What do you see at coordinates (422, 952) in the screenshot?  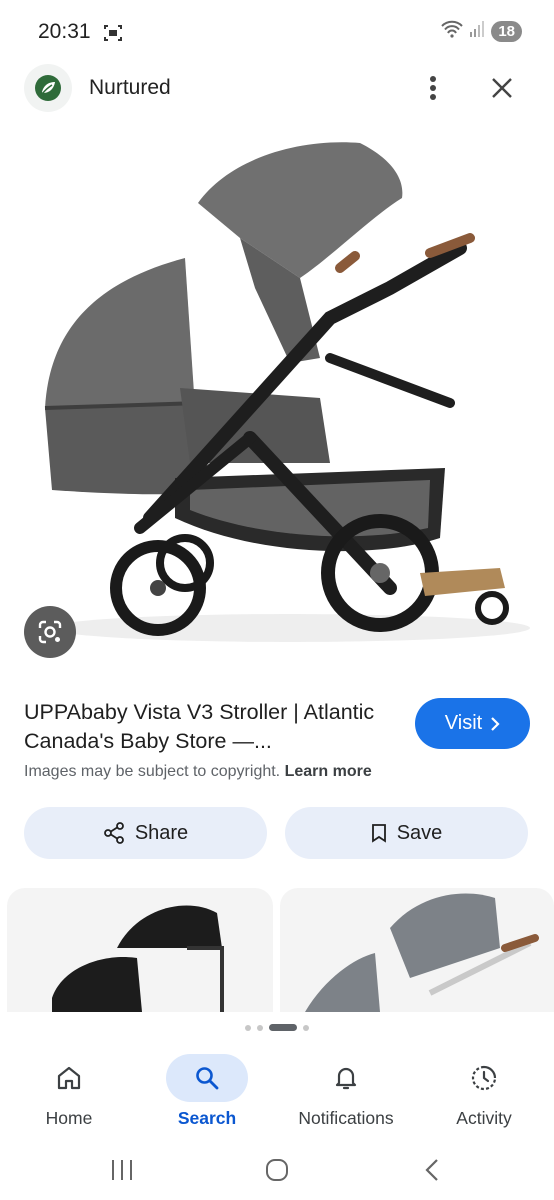 I see `related-stroller-grey-image` at bounding box center [422, 952].